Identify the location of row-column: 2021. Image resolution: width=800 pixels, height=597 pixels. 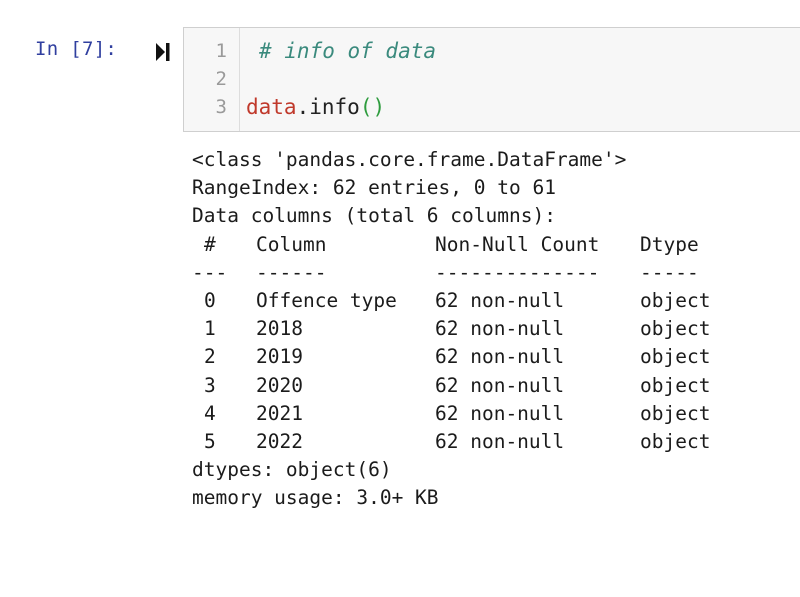
(279, 413).